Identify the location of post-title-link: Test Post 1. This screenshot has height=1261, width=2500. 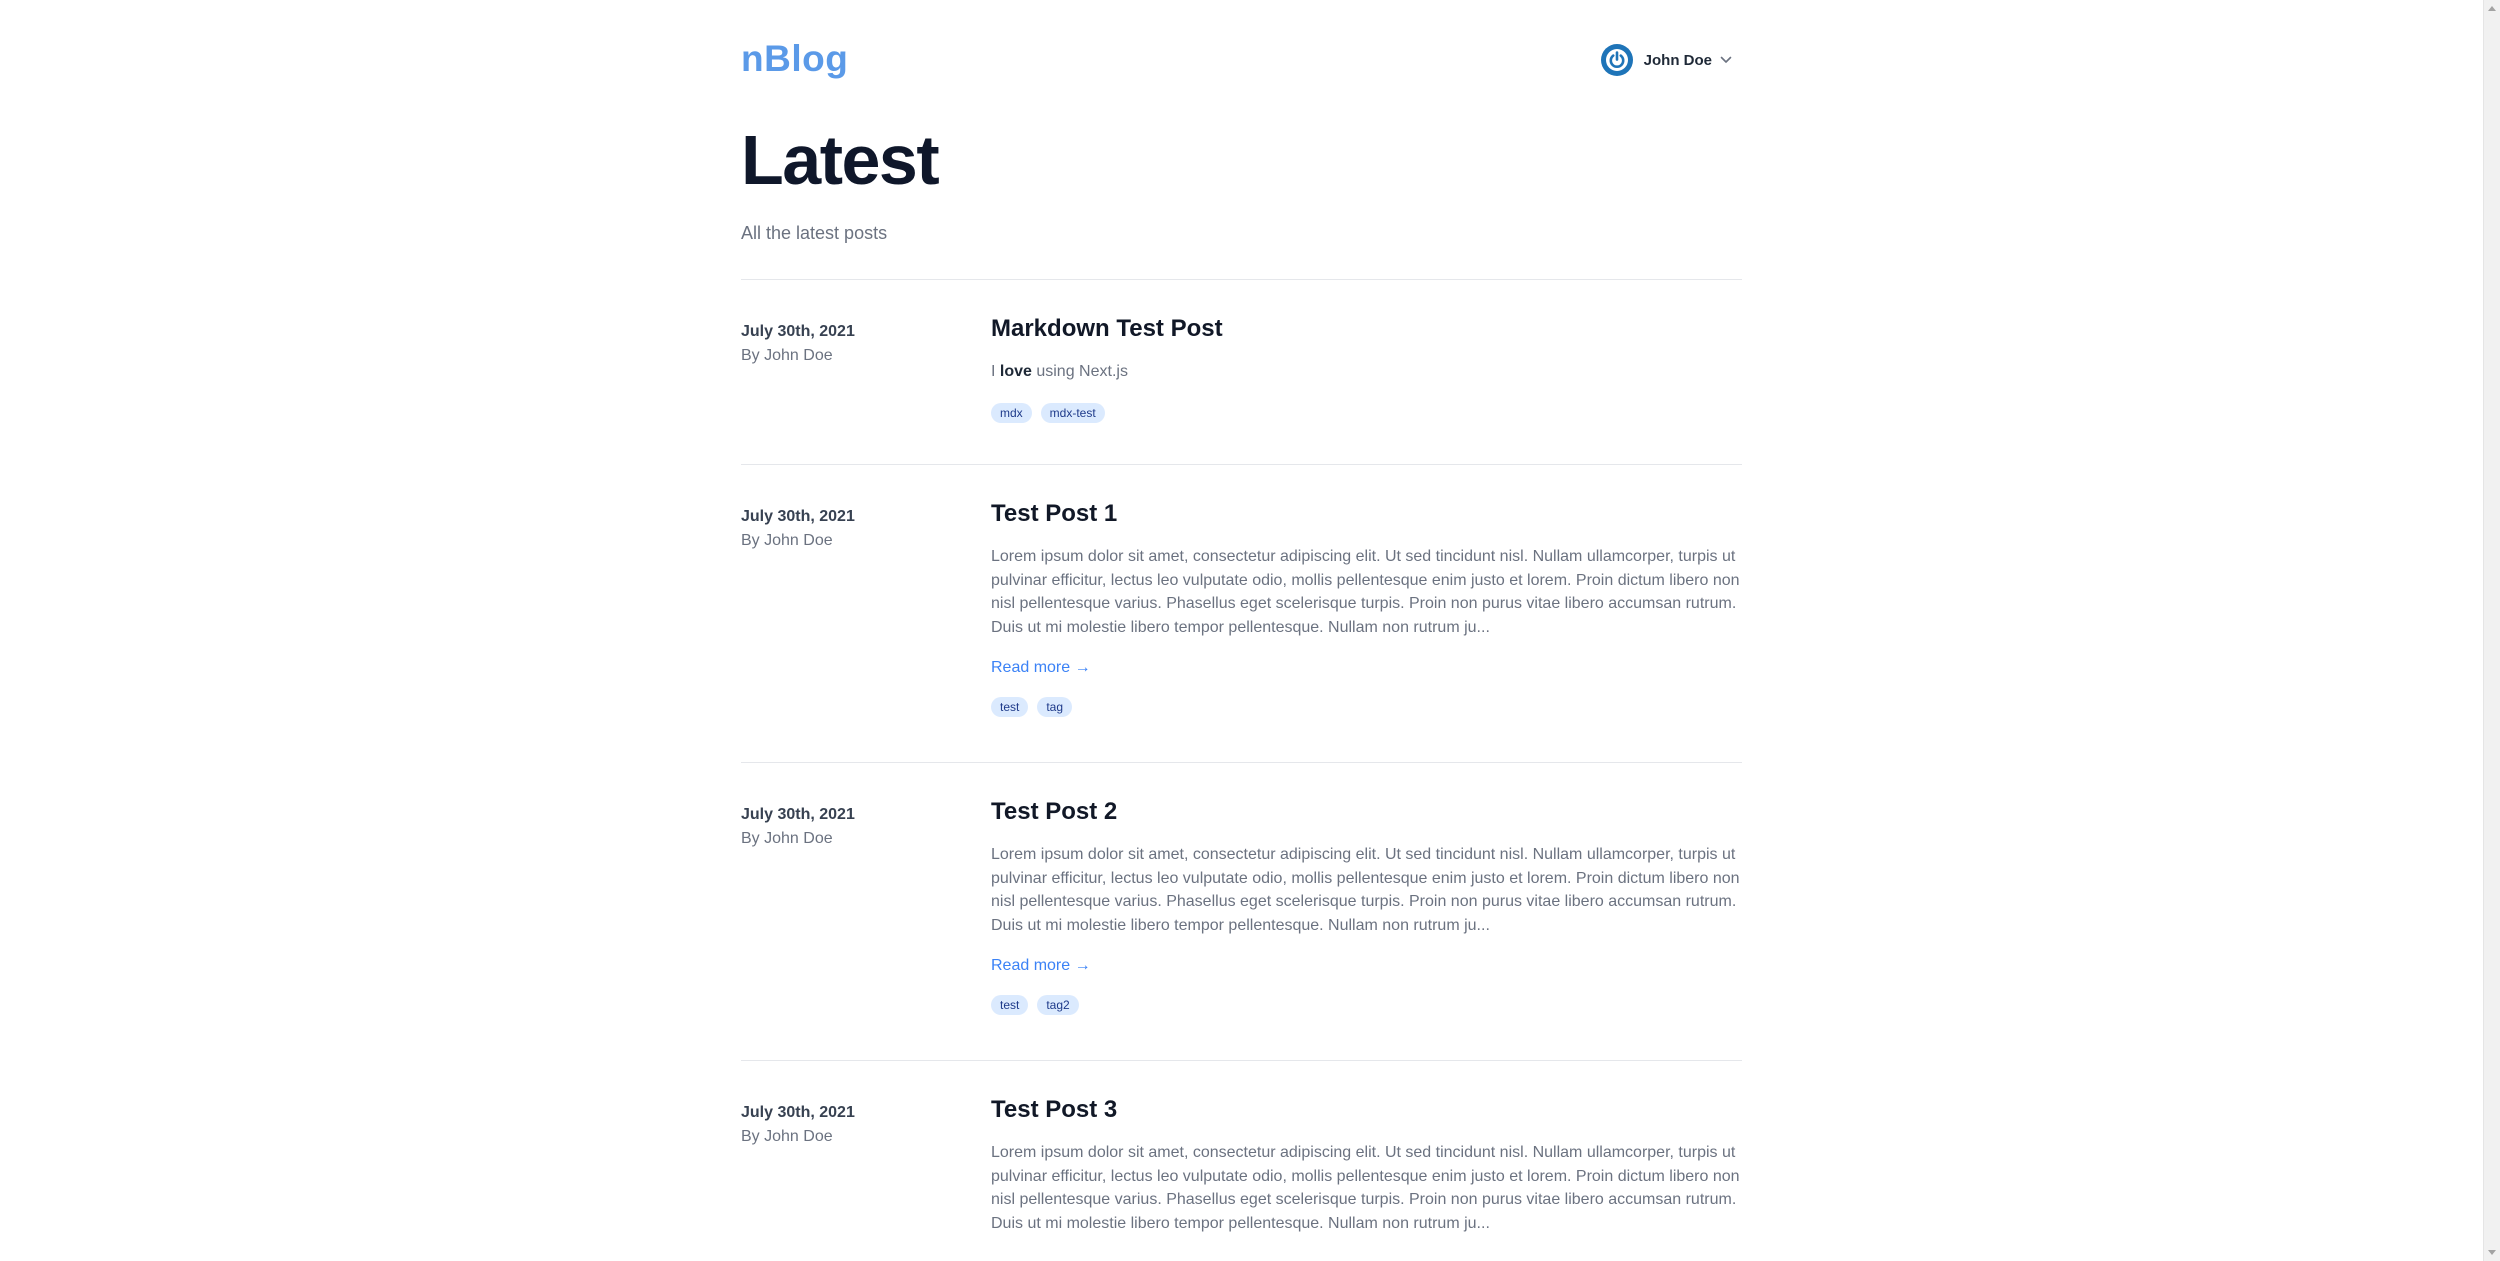
(1366, 514).